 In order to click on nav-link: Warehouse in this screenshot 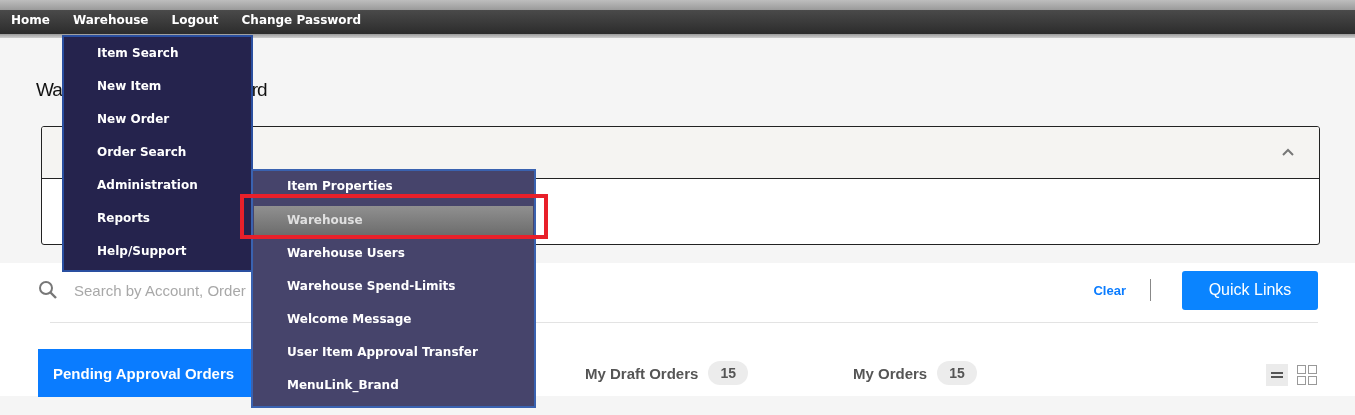, I will do `click(105, 24)`.